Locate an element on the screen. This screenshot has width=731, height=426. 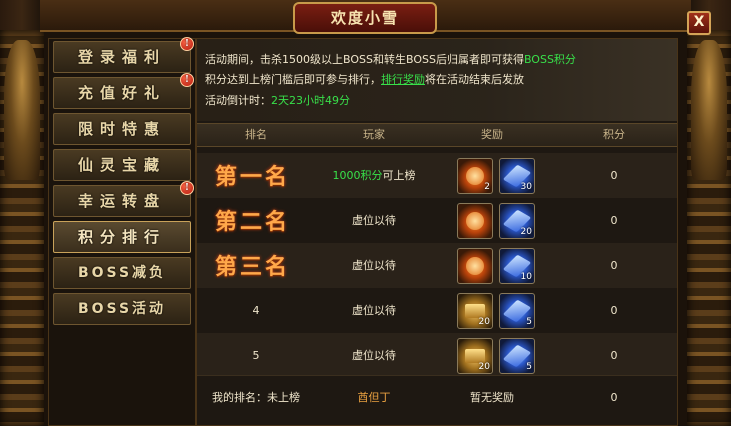
column-header-player: 玩家 is located at coordinates (374, 134).